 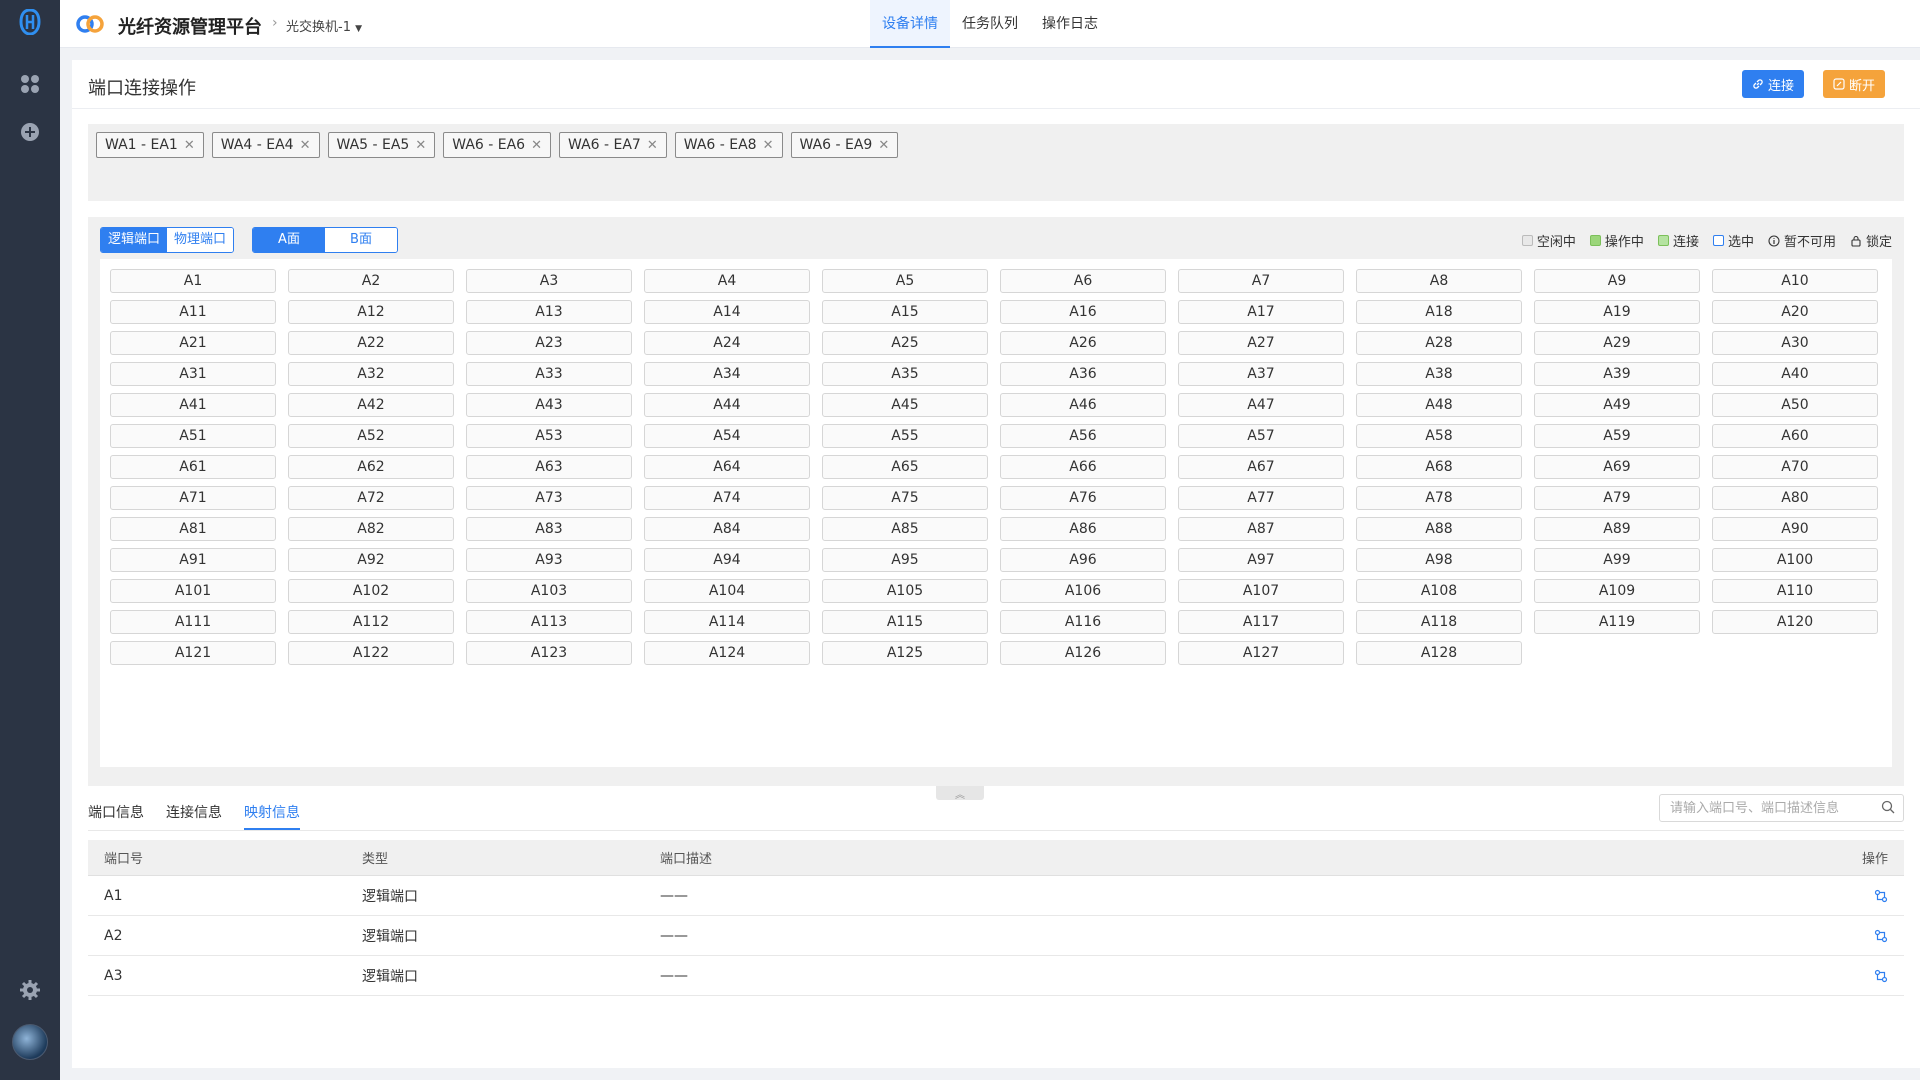 I want to click on port-button: A55, so click(x=905, y=436).